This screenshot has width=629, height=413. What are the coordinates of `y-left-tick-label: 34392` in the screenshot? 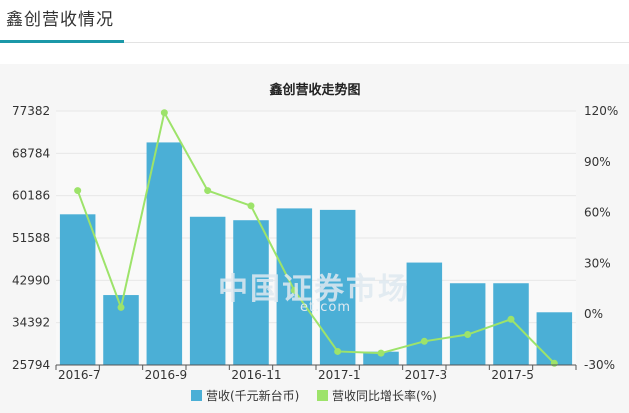 It's located at (31, 323).